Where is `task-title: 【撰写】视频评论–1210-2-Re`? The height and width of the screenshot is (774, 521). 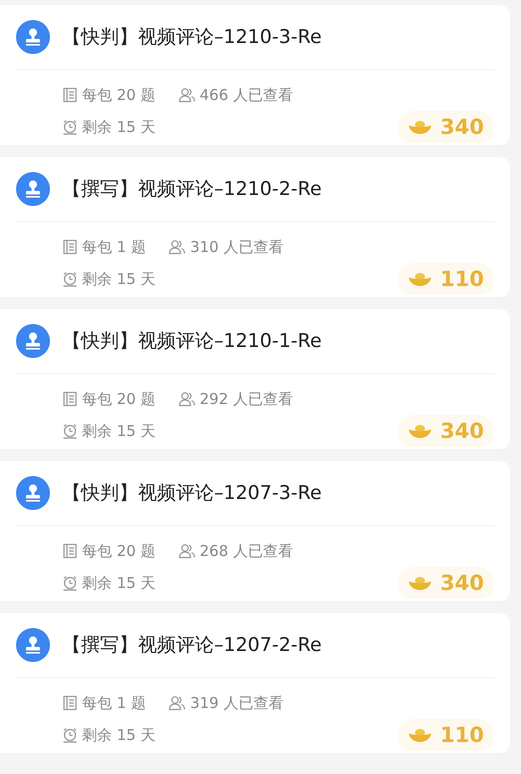 task-title: 【撰写】视频评论–1210-2-Re is located at coordinates (192, 189).